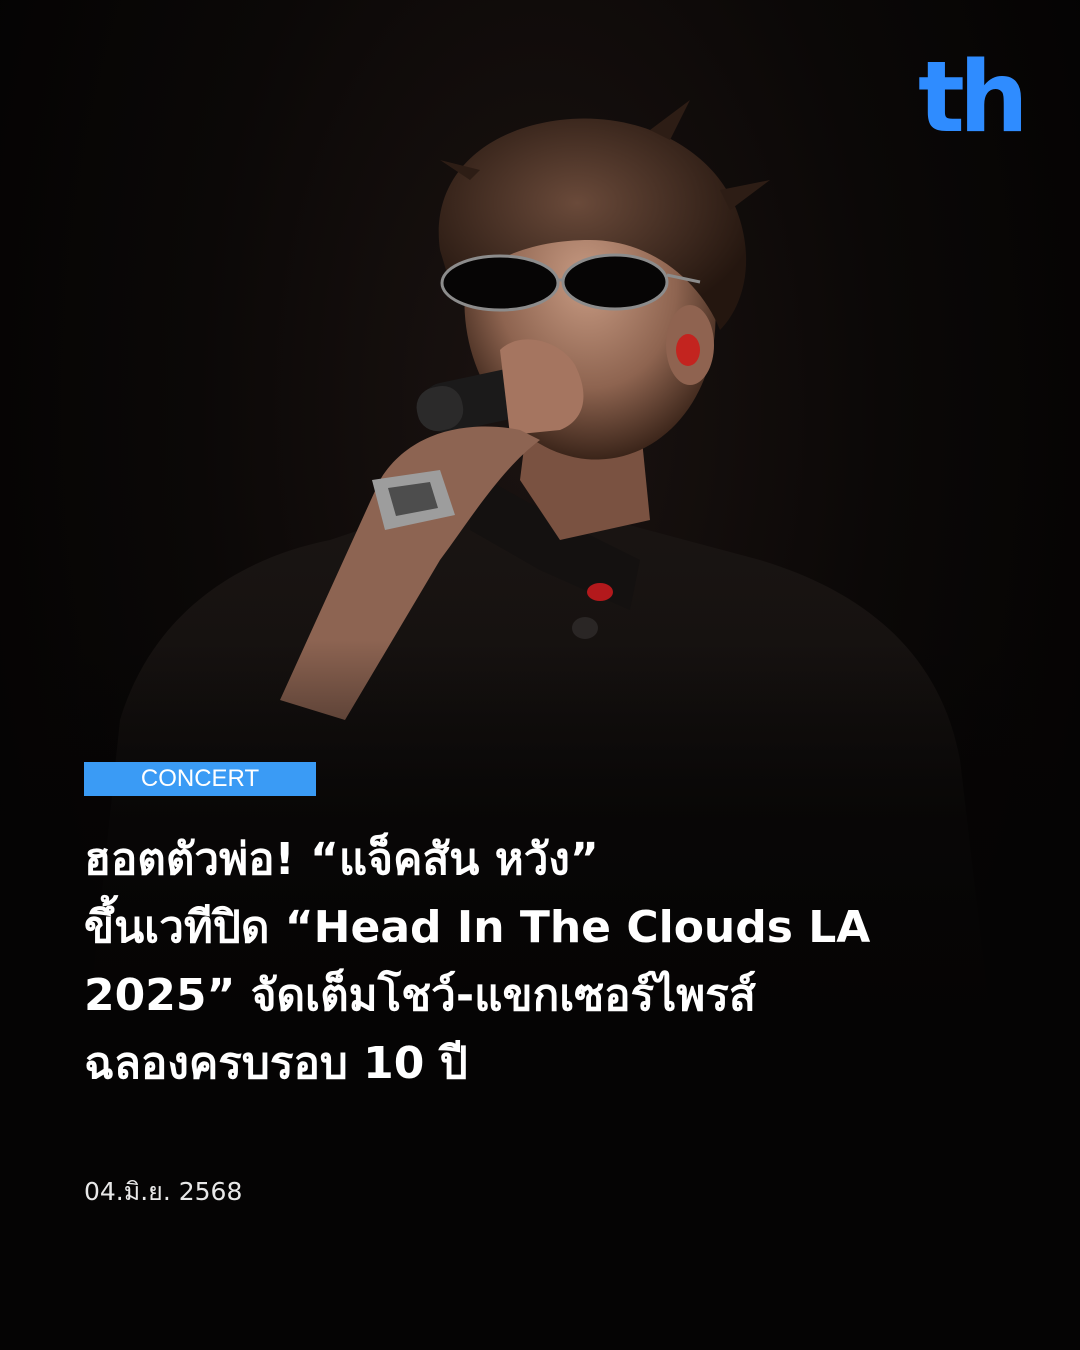 The width and height of the screenshot is (1080, 1350). What do you see at coordinates (974, 98) in the screenshot?
I see `brand-logo: th` at bounding box center [974, 98].